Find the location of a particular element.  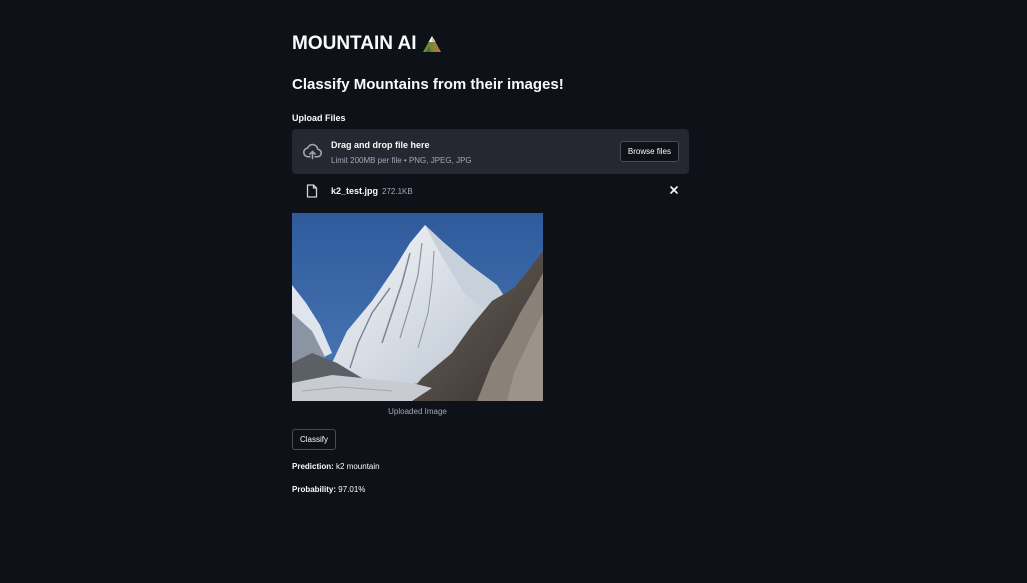

file-size: 272.1KB is located at coordinates (397, 191).